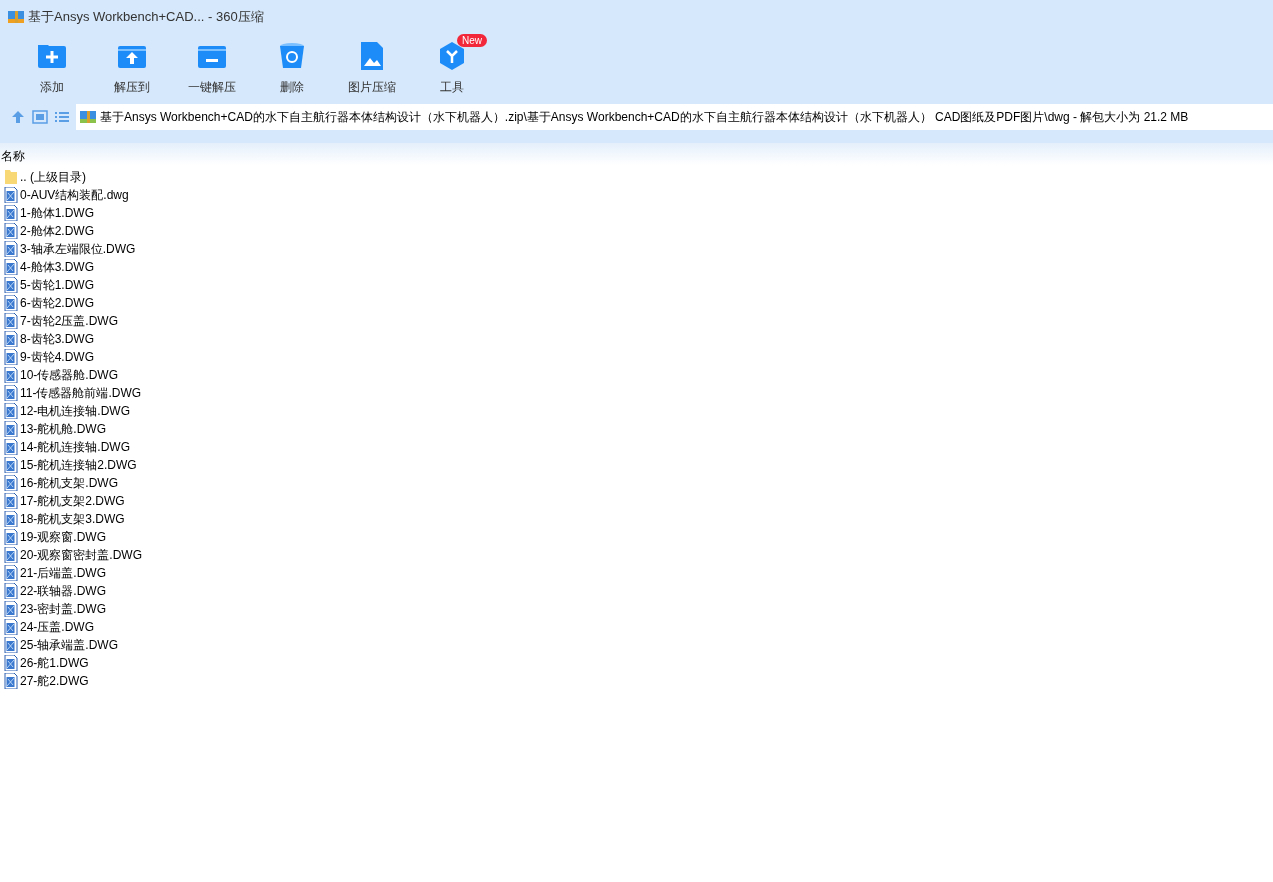  Describe the element at coordinates (636, 303) in the screenshot. I see `file-row: 6-齿轮2.DWG` at that location.